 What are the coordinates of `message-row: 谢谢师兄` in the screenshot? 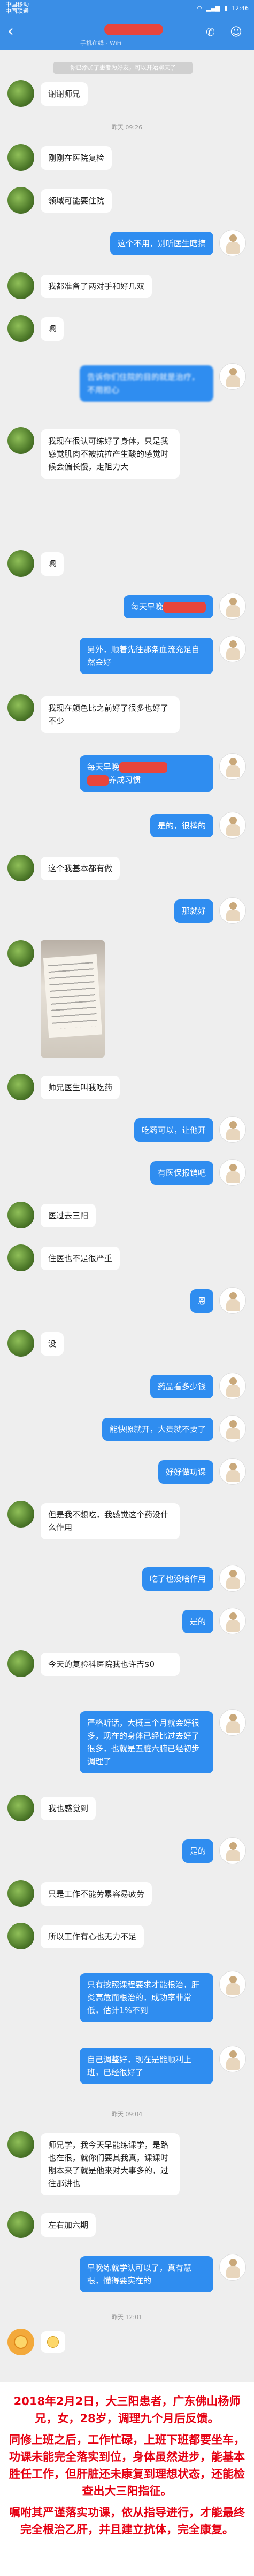 It's located at (127, 96).